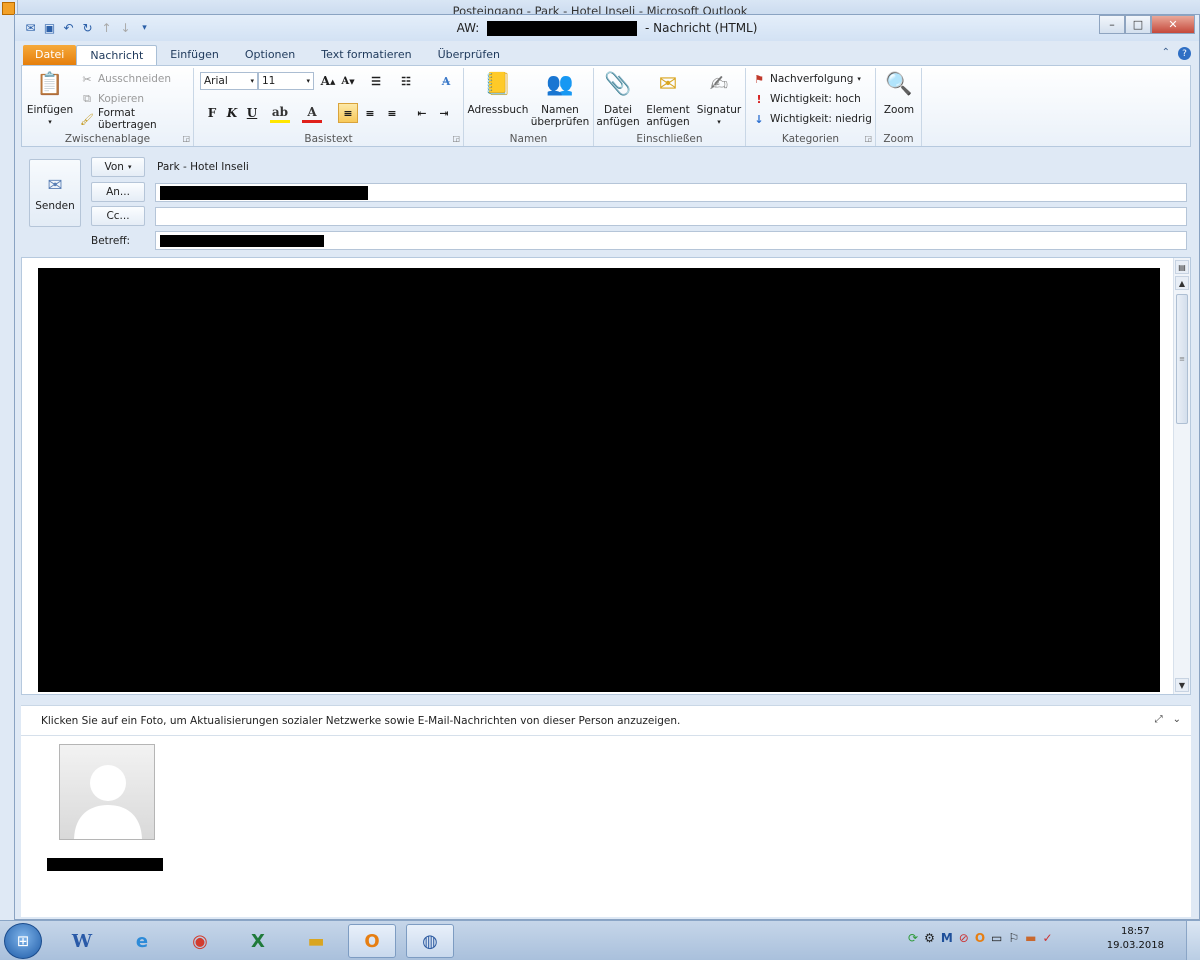  Describe the element at coordinates (1138, 24) in the screenshot. I see `maximize-button: □` at that location.